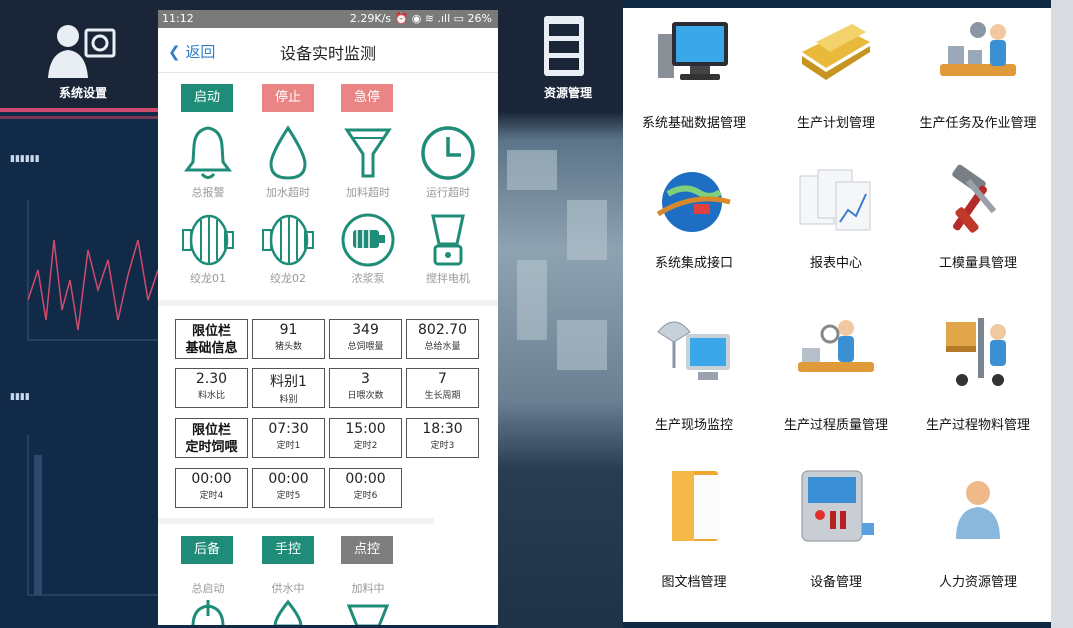  I want to click on menu-item-equipment: 设备管理, so click(836, 538).